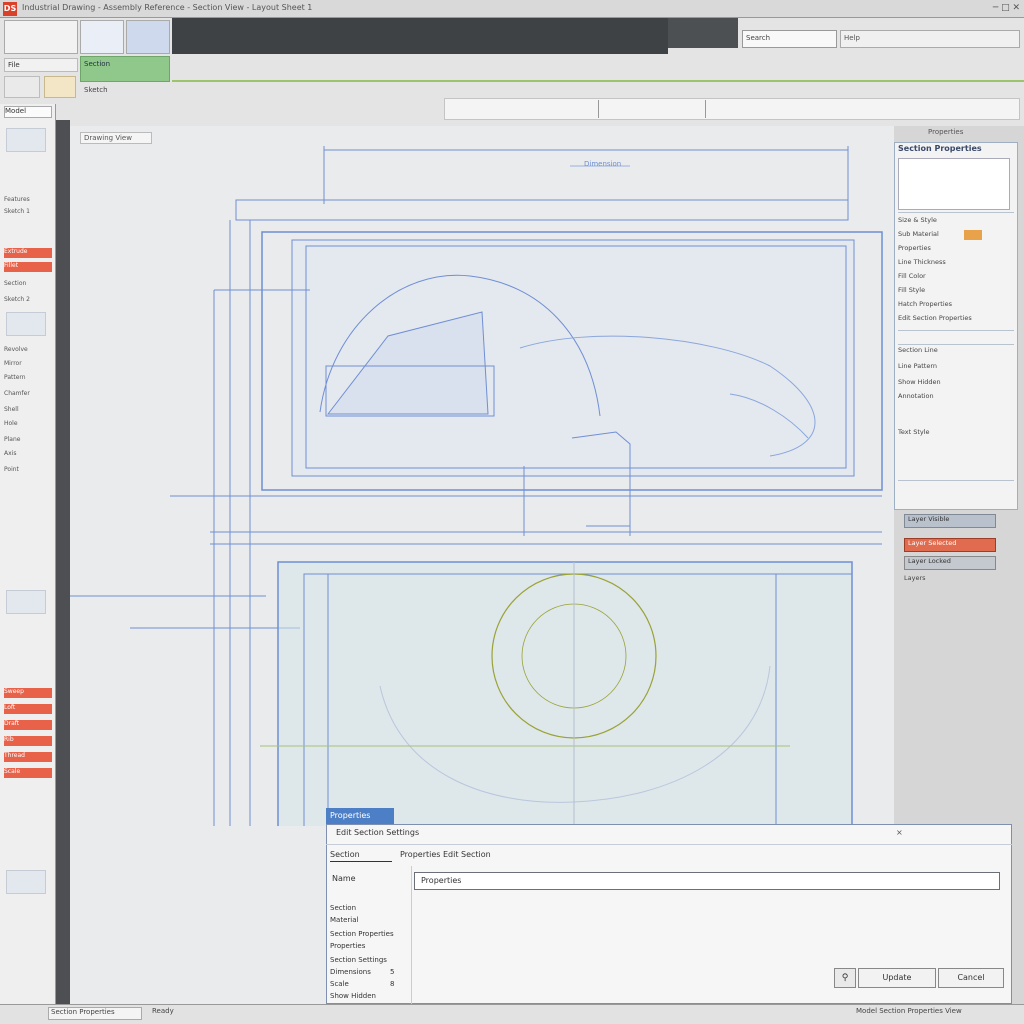 The width and height of the screenshot is (1024, 1024). What do you see at coordinates (28, 773) in the screenshot?
I see `model-tree-item: Scale` at bounding box center [28, 773].